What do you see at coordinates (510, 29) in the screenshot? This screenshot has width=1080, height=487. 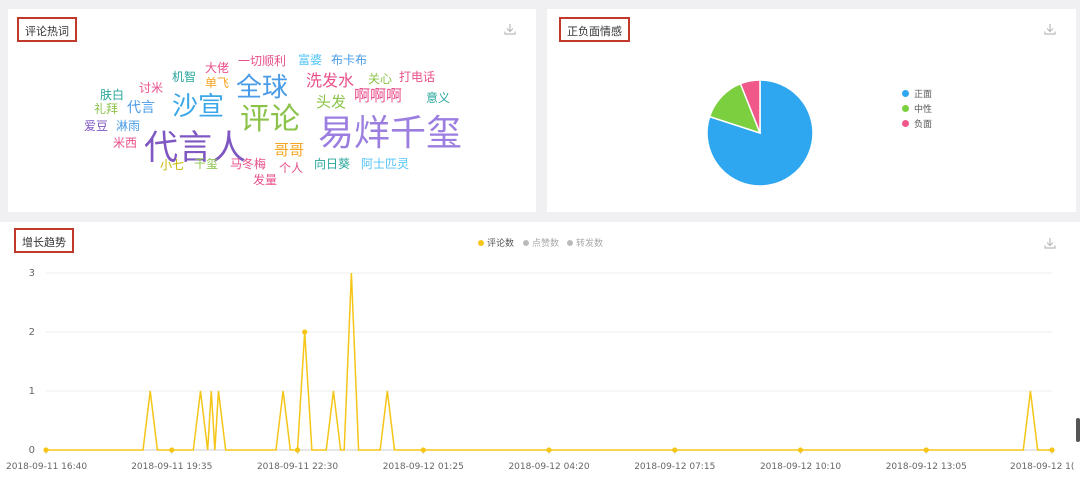 I see `download-icon` at bounding box center [510, 29].